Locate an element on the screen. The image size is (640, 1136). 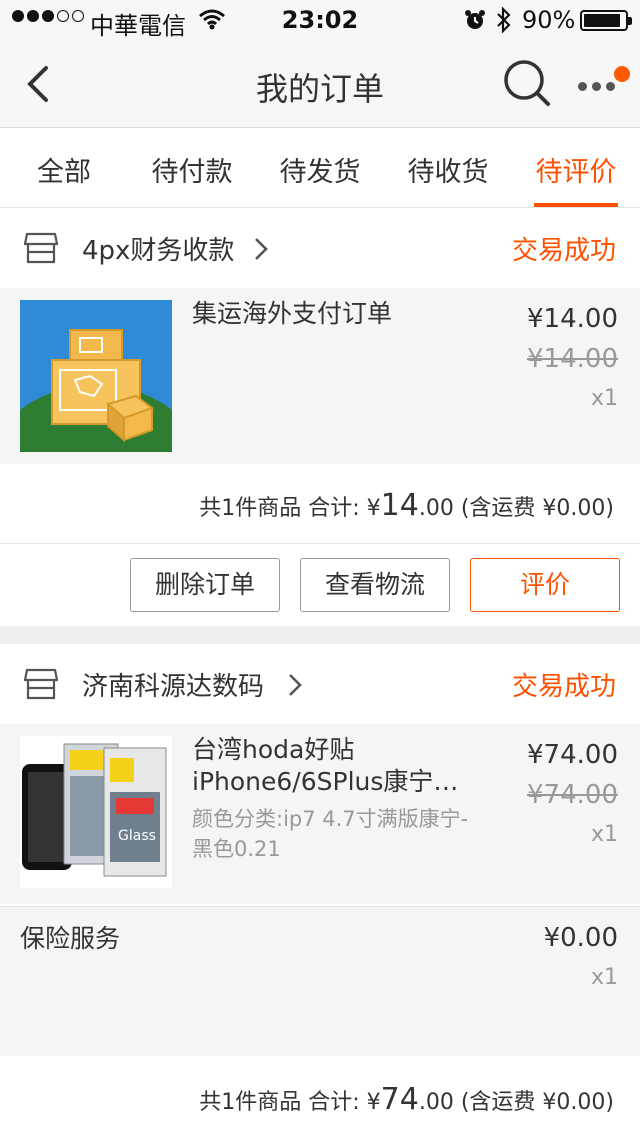
original-price: ¥74.00 is located at coordinates (572, 795).